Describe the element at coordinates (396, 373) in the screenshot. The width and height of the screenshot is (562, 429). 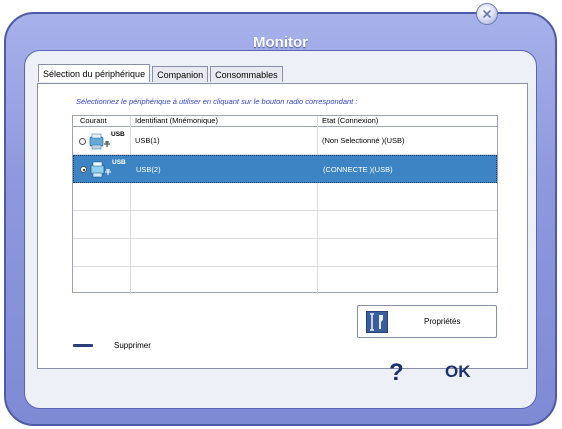
I see `help-button: ?` at that location.